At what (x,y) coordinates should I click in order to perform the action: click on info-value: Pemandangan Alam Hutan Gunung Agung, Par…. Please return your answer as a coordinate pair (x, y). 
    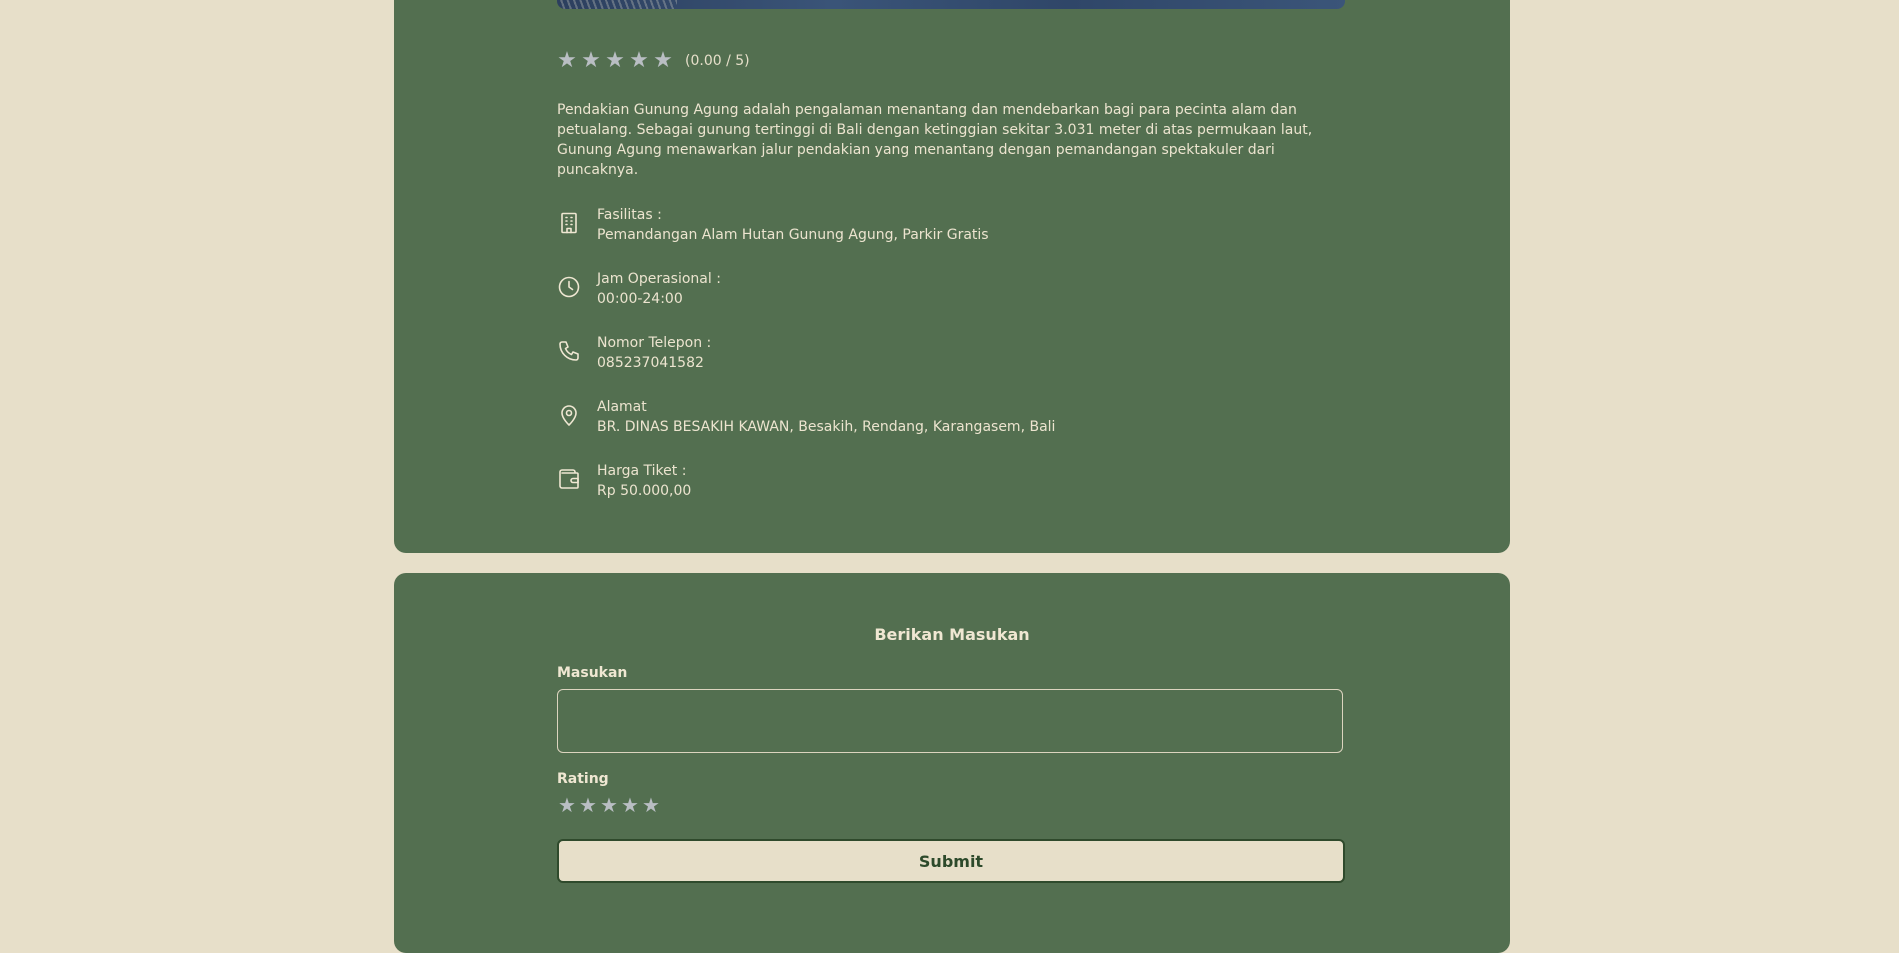
    Looking at the image, I should click on (793, 235).